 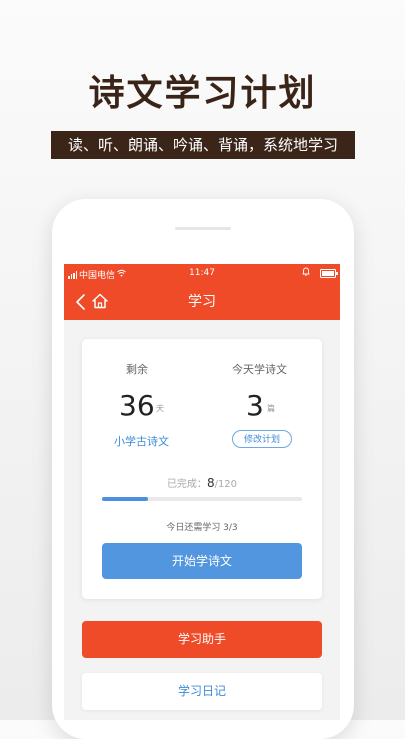 I want to click on today-remaining-text: 今日还需学习 3/3, so click(x=202, y=528).